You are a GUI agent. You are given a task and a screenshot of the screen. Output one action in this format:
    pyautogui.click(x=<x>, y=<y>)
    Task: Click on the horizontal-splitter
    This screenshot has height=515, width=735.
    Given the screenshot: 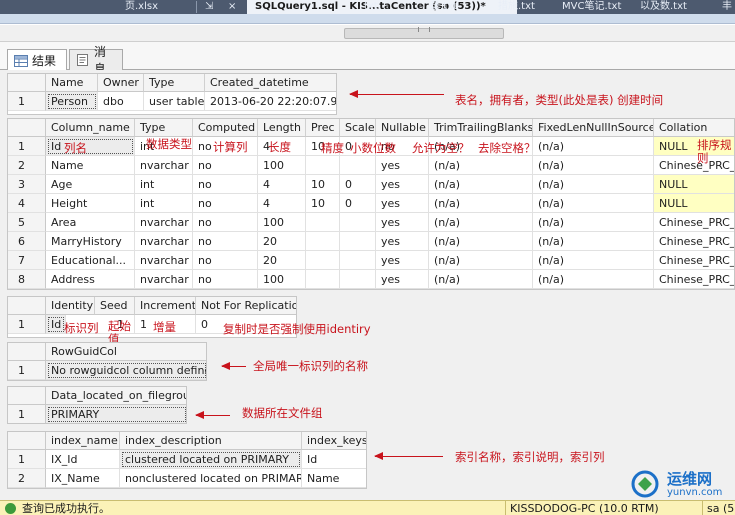 What is the action you would take?
    pyautogui.click(x=367, y=33)
    